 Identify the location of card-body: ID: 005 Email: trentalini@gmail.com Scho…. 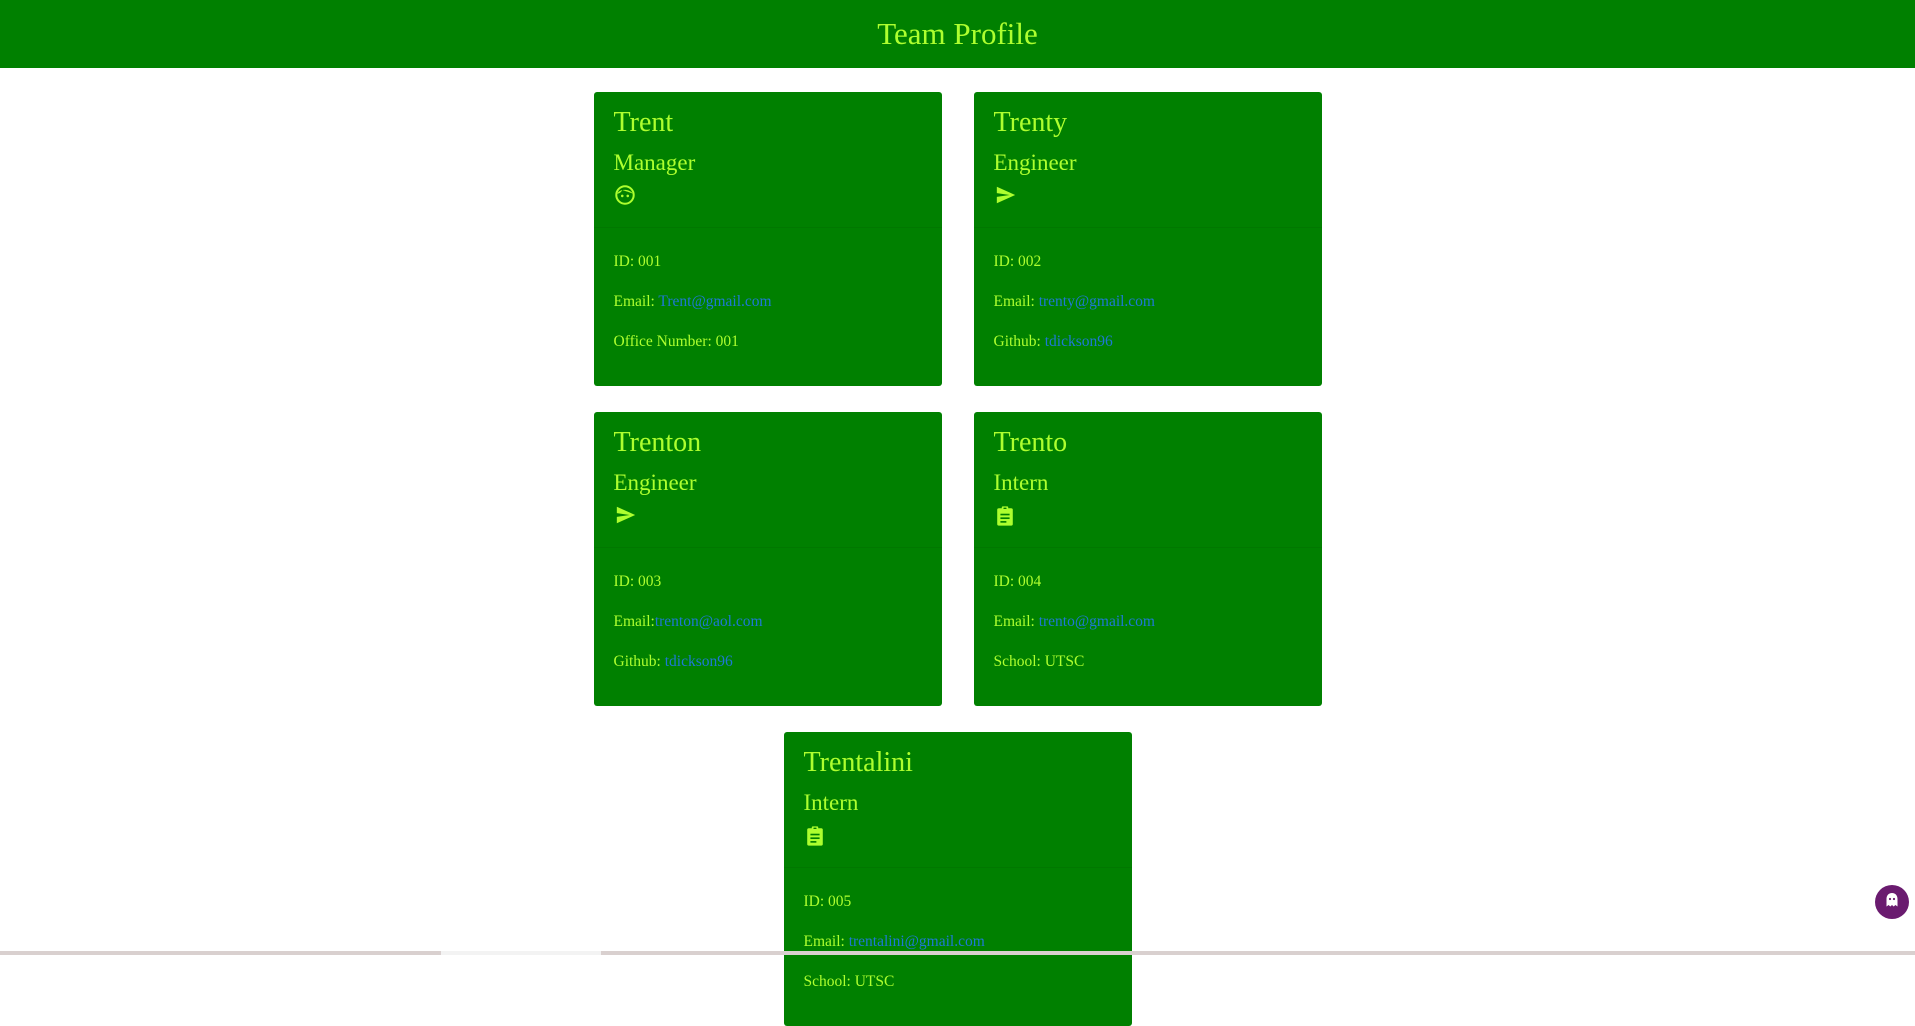
(958, 935).